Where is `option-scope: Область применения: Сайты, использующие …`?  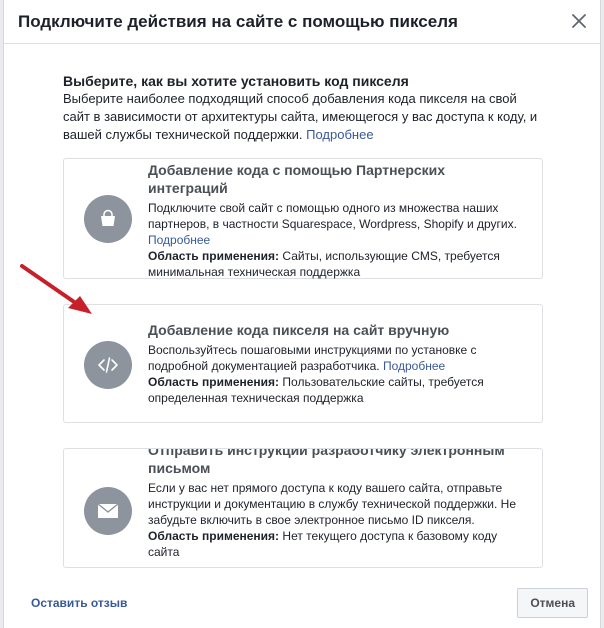 option-scope: Область применения: Сайты, использующие … is located at coordinates (338, 264).